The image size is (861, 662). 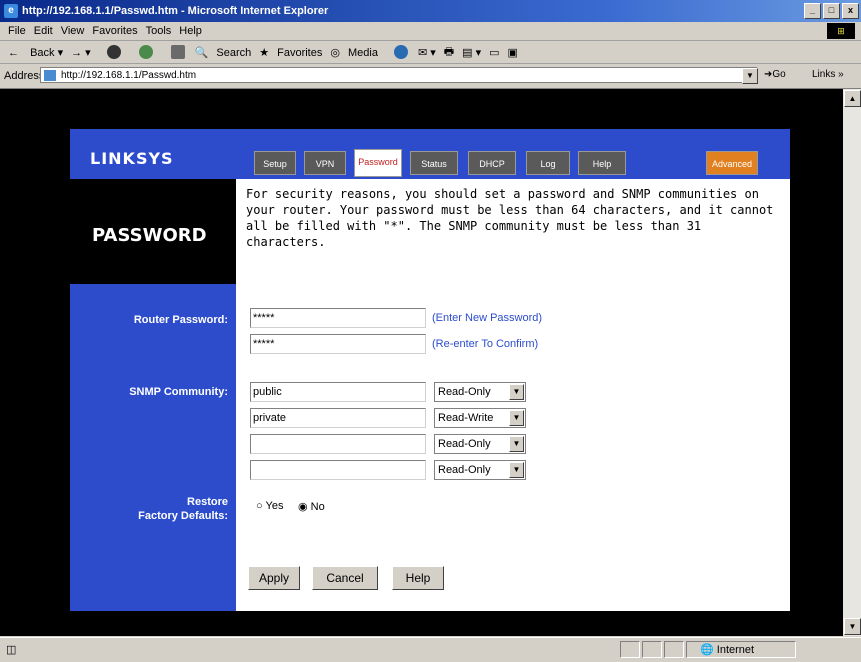 I want to click on favorites-label: Favorites, so click(x=300, y=52).